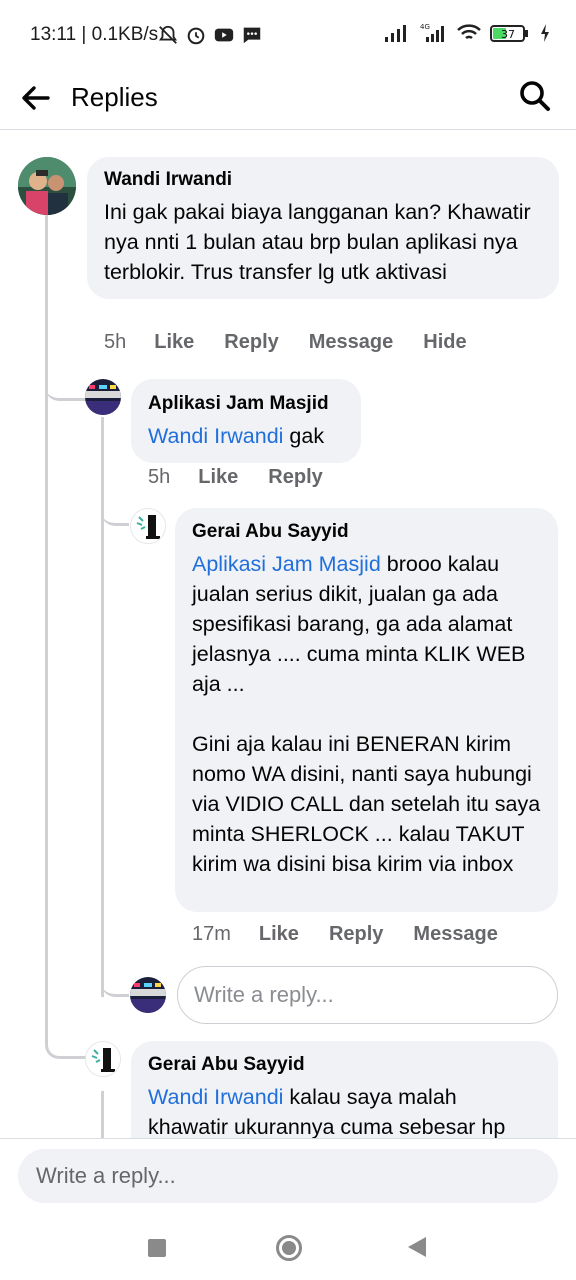 The image size is (576, 1280). What do you see at coordinates (286, 564) in the screenshot?
I see `mention-link: Aplikasi Jam Masjid` at bounding box center [286, 564].